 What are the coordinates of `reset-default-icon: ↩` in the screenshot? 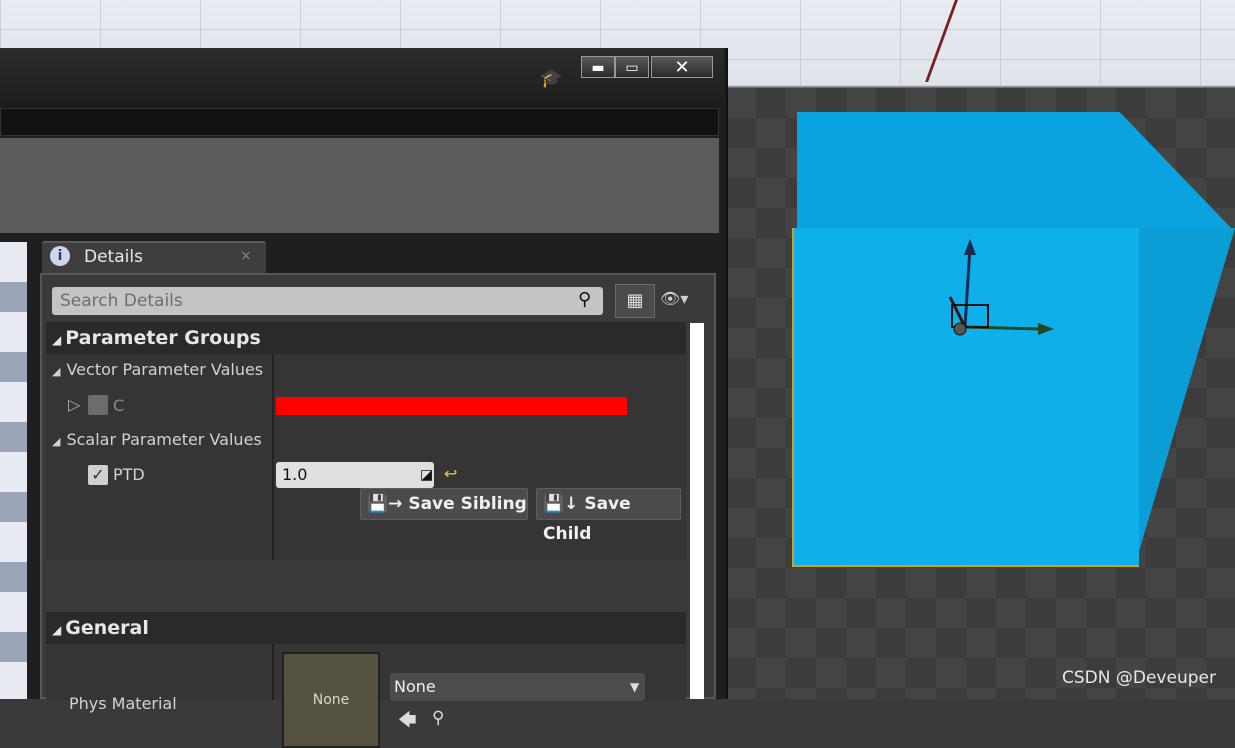 It's located at (450, 473).